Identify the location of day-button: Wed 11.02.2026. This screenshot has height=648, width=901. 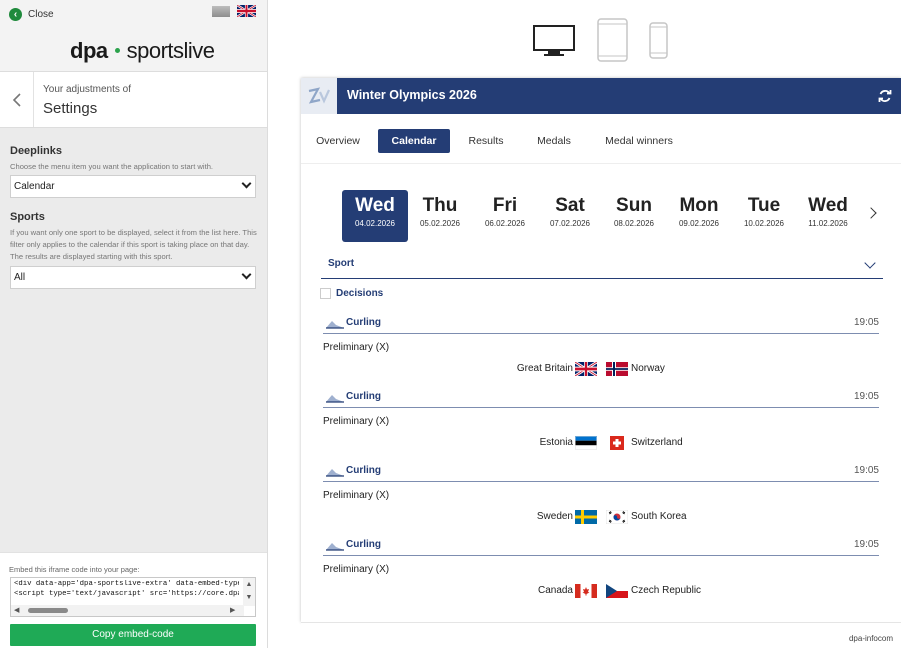
(828, 216).